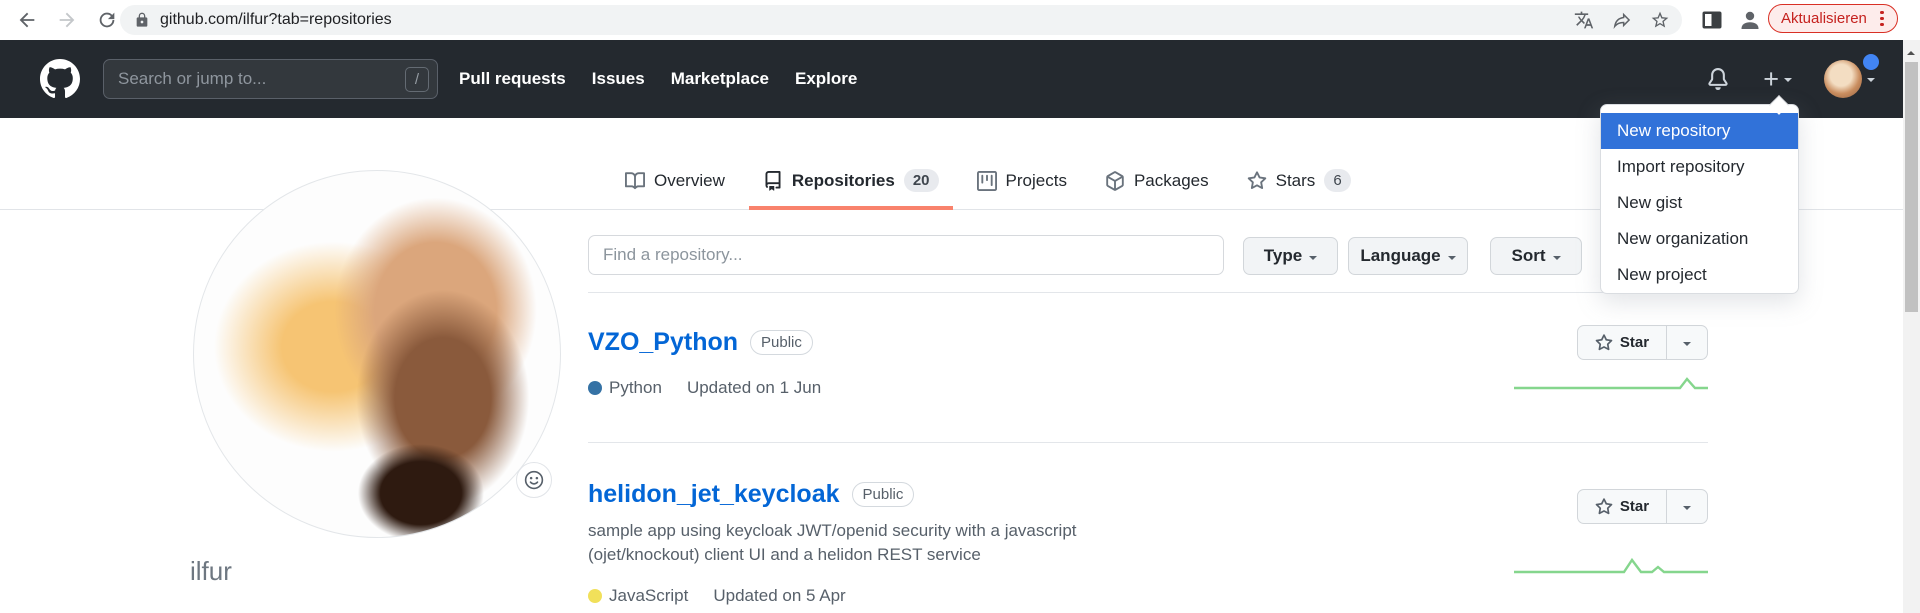 The image size is (1920, 613). Describe the element at coordinates (1699, 131) in the screenshot. I see `menu-item-new-repository: New repository` at that location.